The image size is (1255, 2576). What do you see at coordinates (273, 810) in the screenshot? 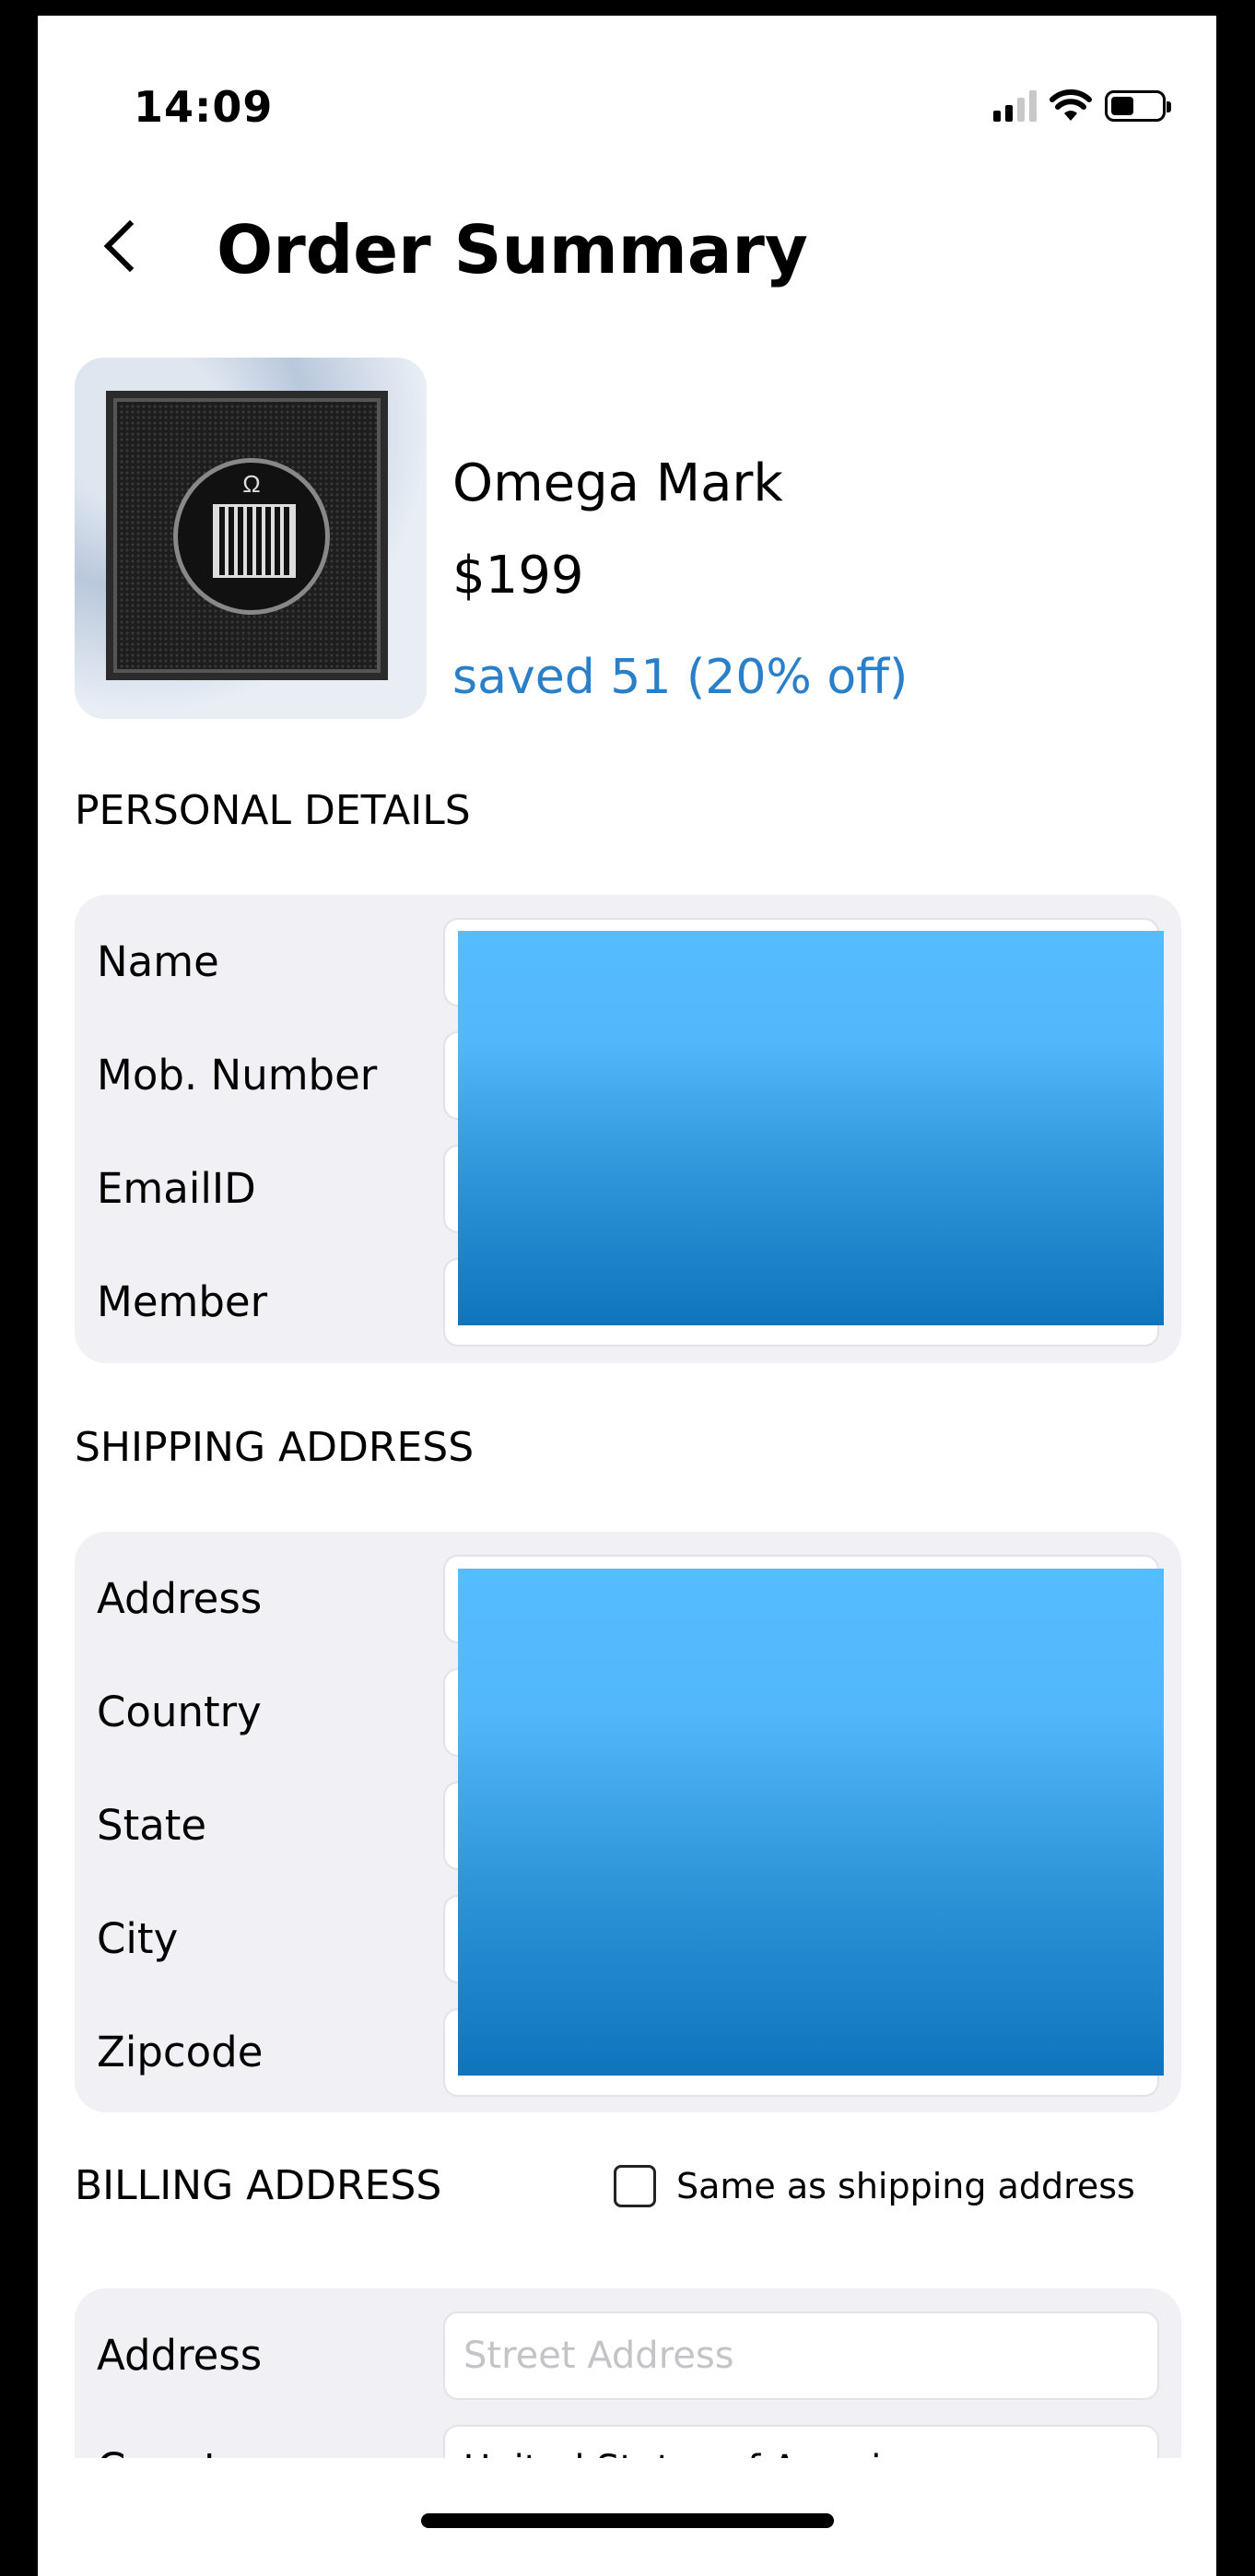
I see `personal-details-header: PERSONAL DETAILS` at bounding box center [273, 810].